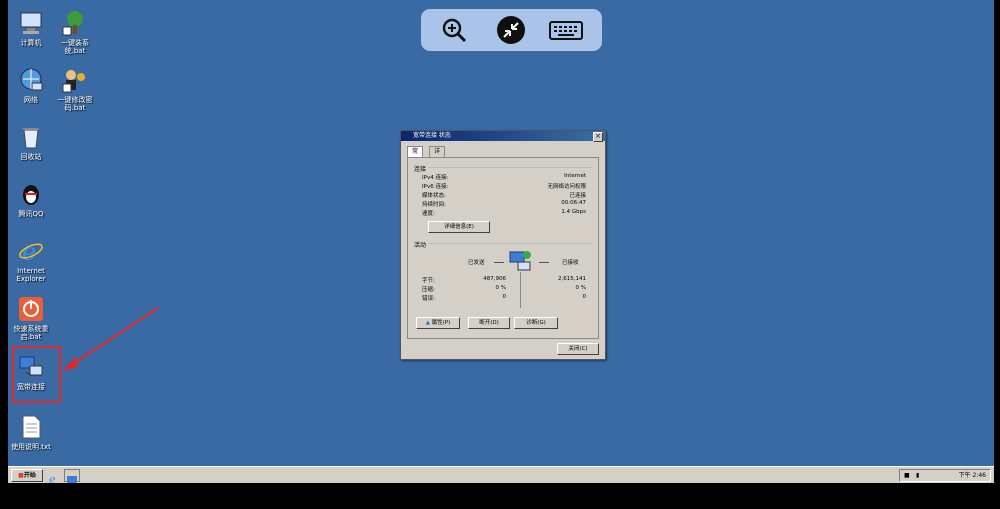 This screenshot has height=509, width=1000. Describe the element at coordinates (572, 279) in the screenshot. I see `bytes-received: 2,615,141` at that location.